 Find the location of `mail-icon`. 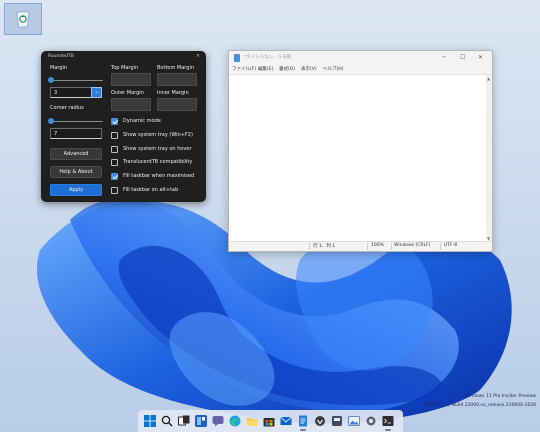

mail-icon is located at coordinates (286, 421).